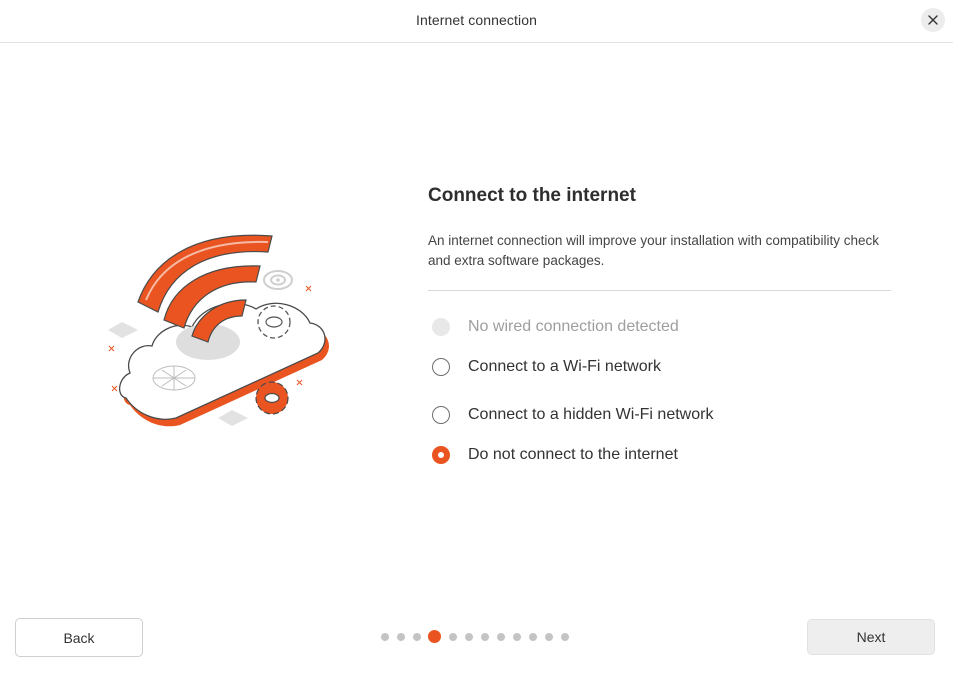 Image resolution: width=953 pixels, height=673 pixels. I want to click on option-hidden-wifi: Connect to a hidden Wi-Fi network, so click(572, 415).